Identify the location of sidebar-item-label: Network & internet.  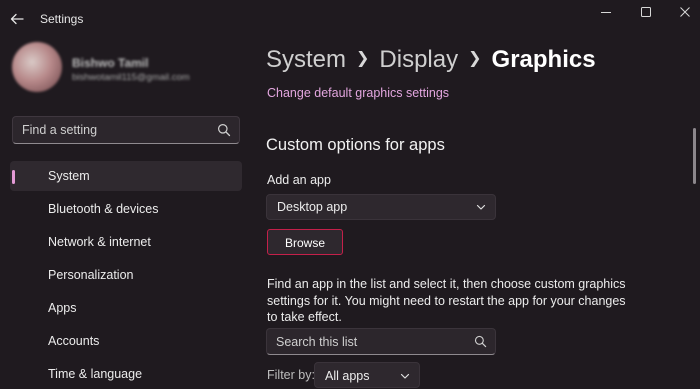
(99, 242).